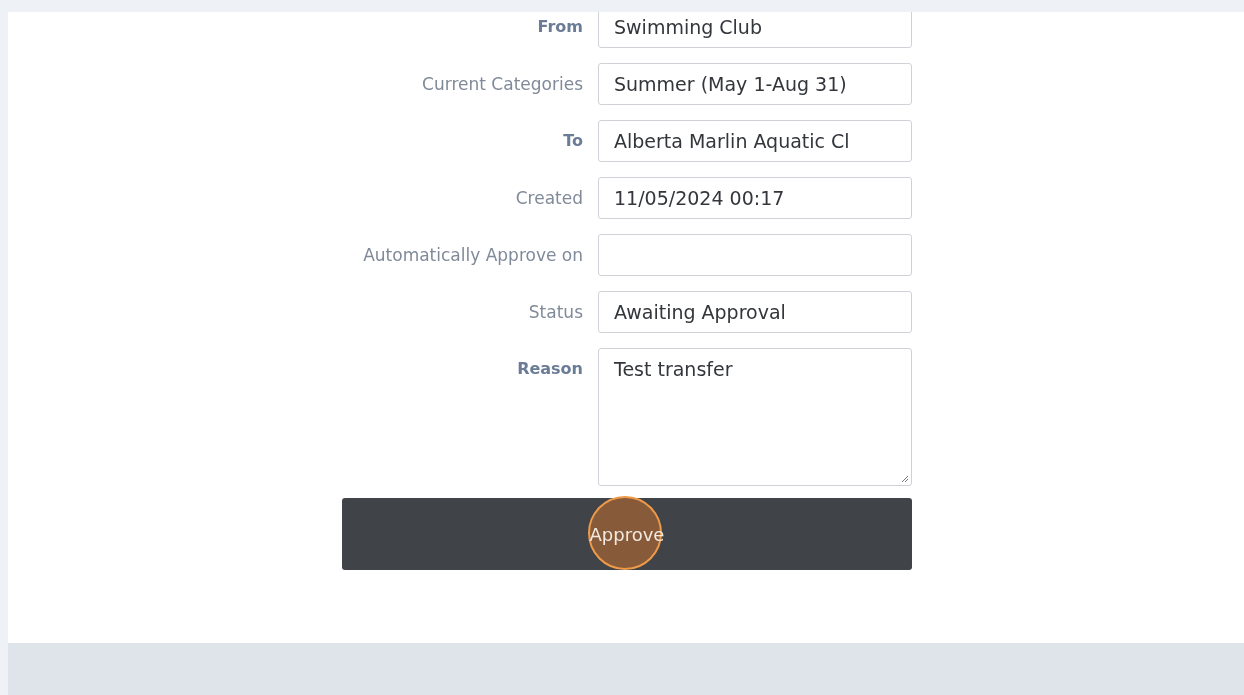  I want to click on field-label: Reason, so click(550, 369).